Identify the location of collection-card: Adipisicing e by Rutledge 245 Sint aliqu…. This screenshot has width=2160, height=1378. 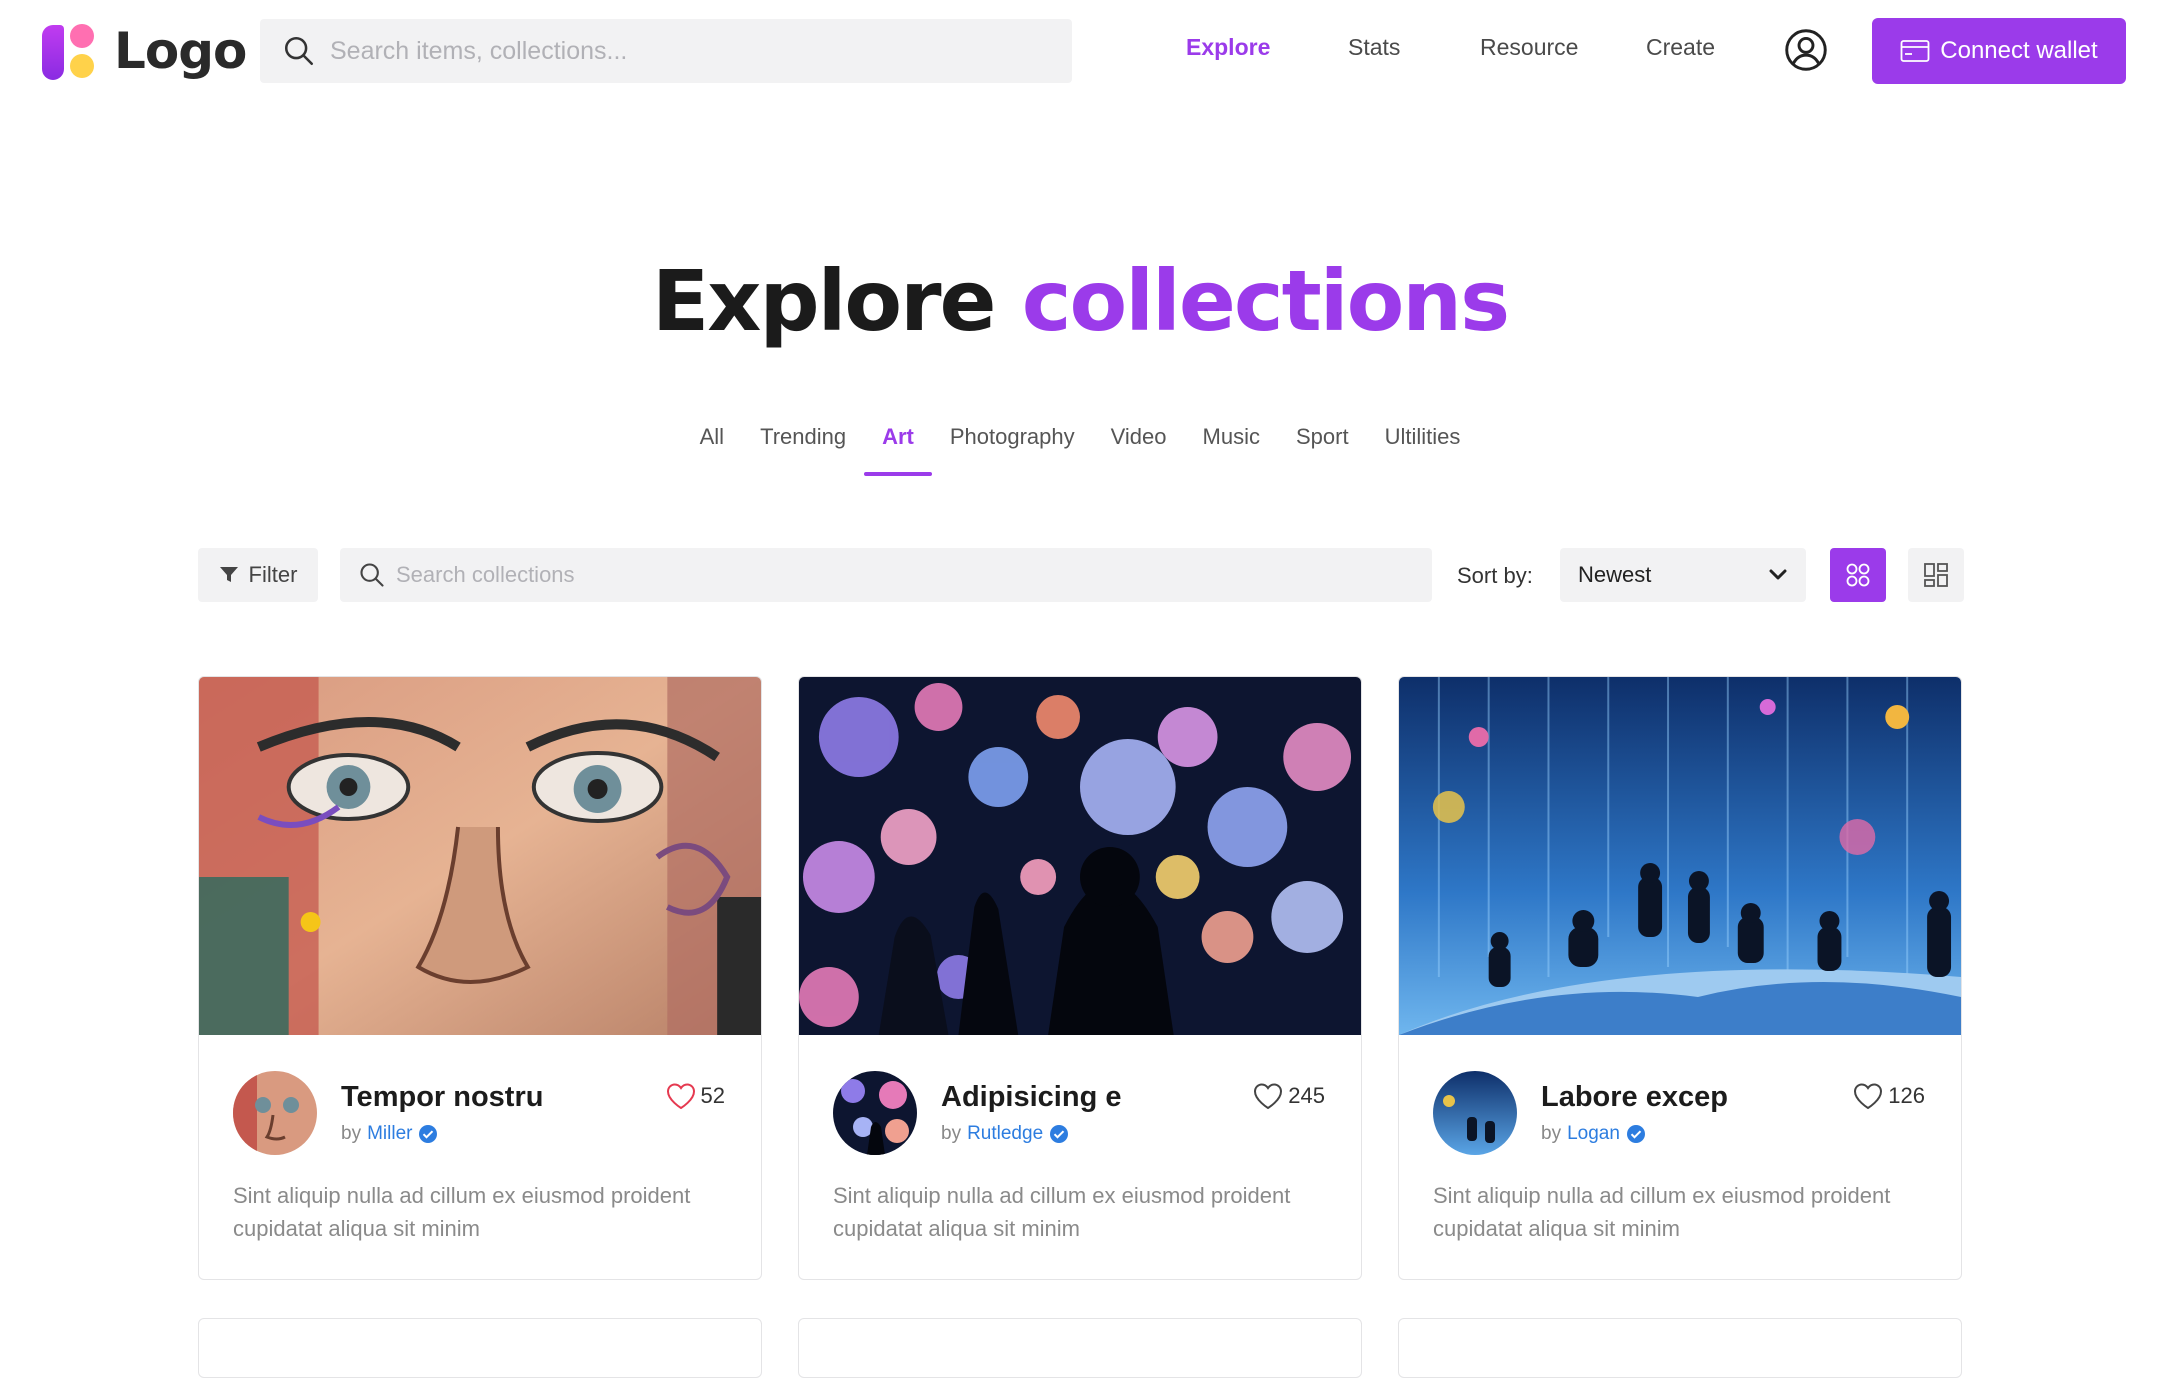
(1080, 978).